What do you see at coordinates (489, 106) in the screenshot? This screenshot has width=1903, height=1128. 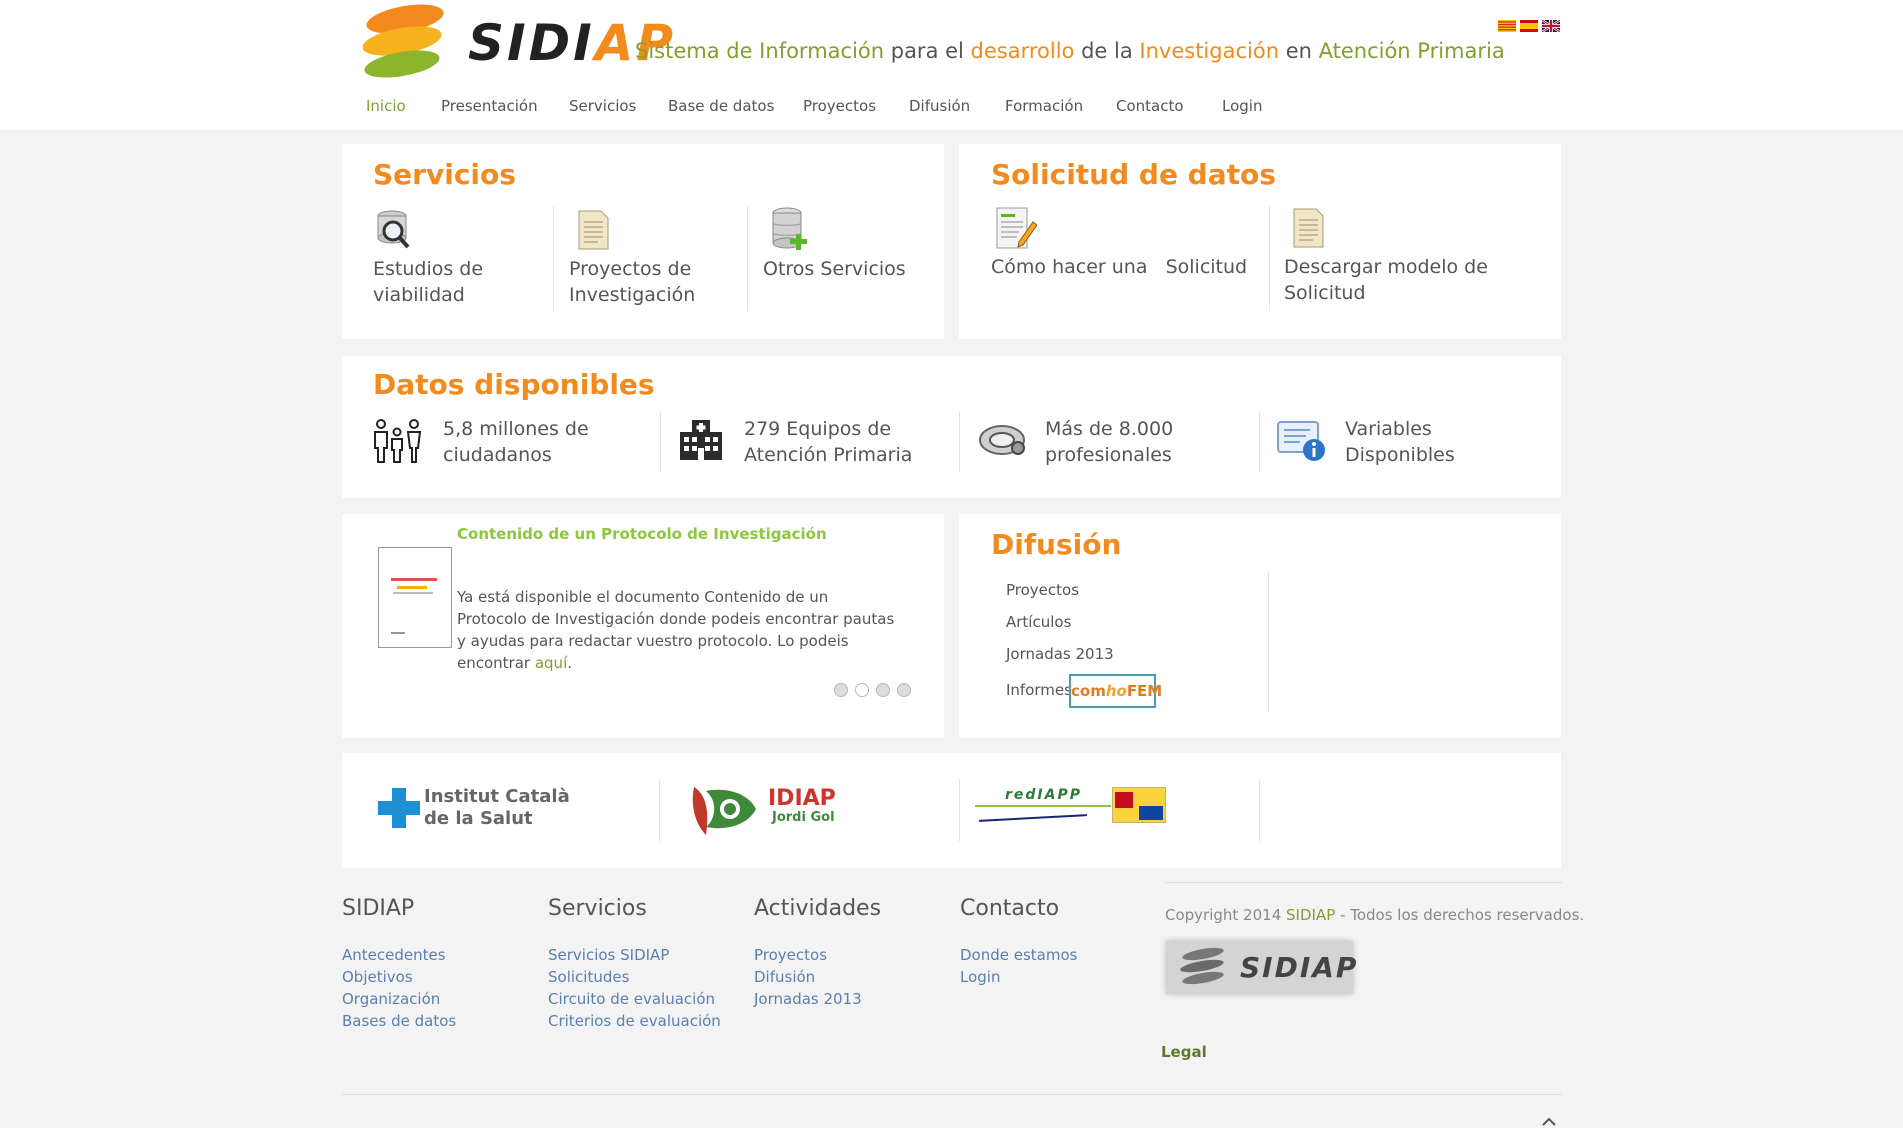 I see `nav-presentacion: Presentación` at bounding box center [489, 106].